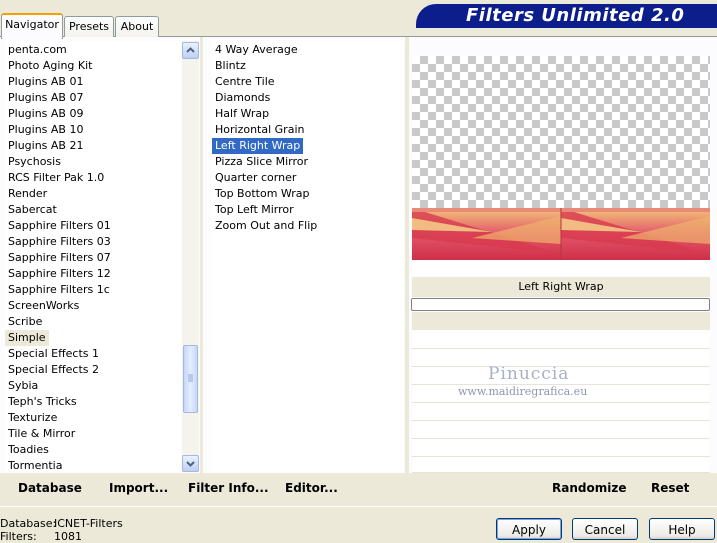 This screenshot has width=717, height=543. I want to click on filters-count-value: 1081, so click(68, 536).